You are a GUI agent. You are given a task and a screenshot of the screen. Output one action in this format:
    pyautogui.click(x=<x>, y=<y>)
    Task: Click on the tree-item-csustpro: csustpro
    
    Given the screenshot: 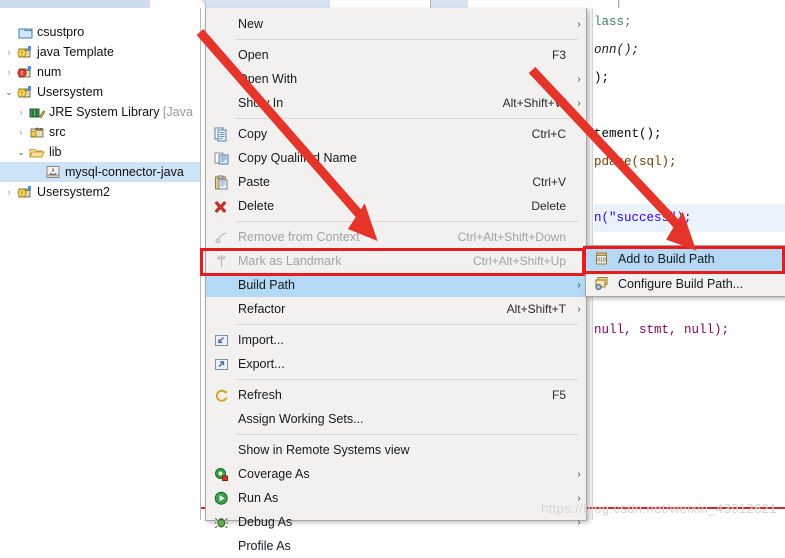 What is the action you would take?
    pyautogui.click(x=100, y=32)
    